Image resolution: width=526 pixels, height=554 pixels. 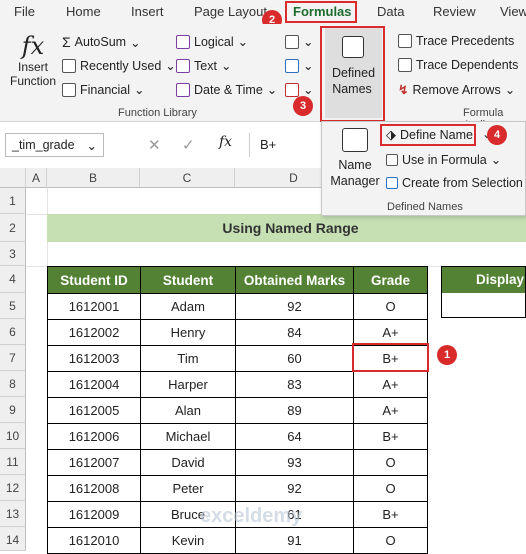 What do you see at coordinates (188, 436) in the screenshot?
I see `cell-student: Michael` at bounding box center [188, 436].